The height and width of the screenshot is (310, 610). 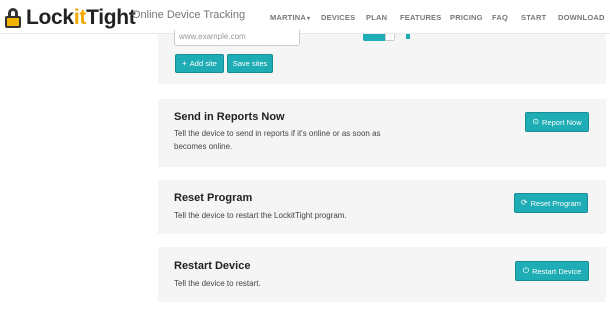 What do you see at coordinates (557, 122) in the screenshot?
I see `report-now-button: ⊙ Report Now` at bounding box center [557, 122].